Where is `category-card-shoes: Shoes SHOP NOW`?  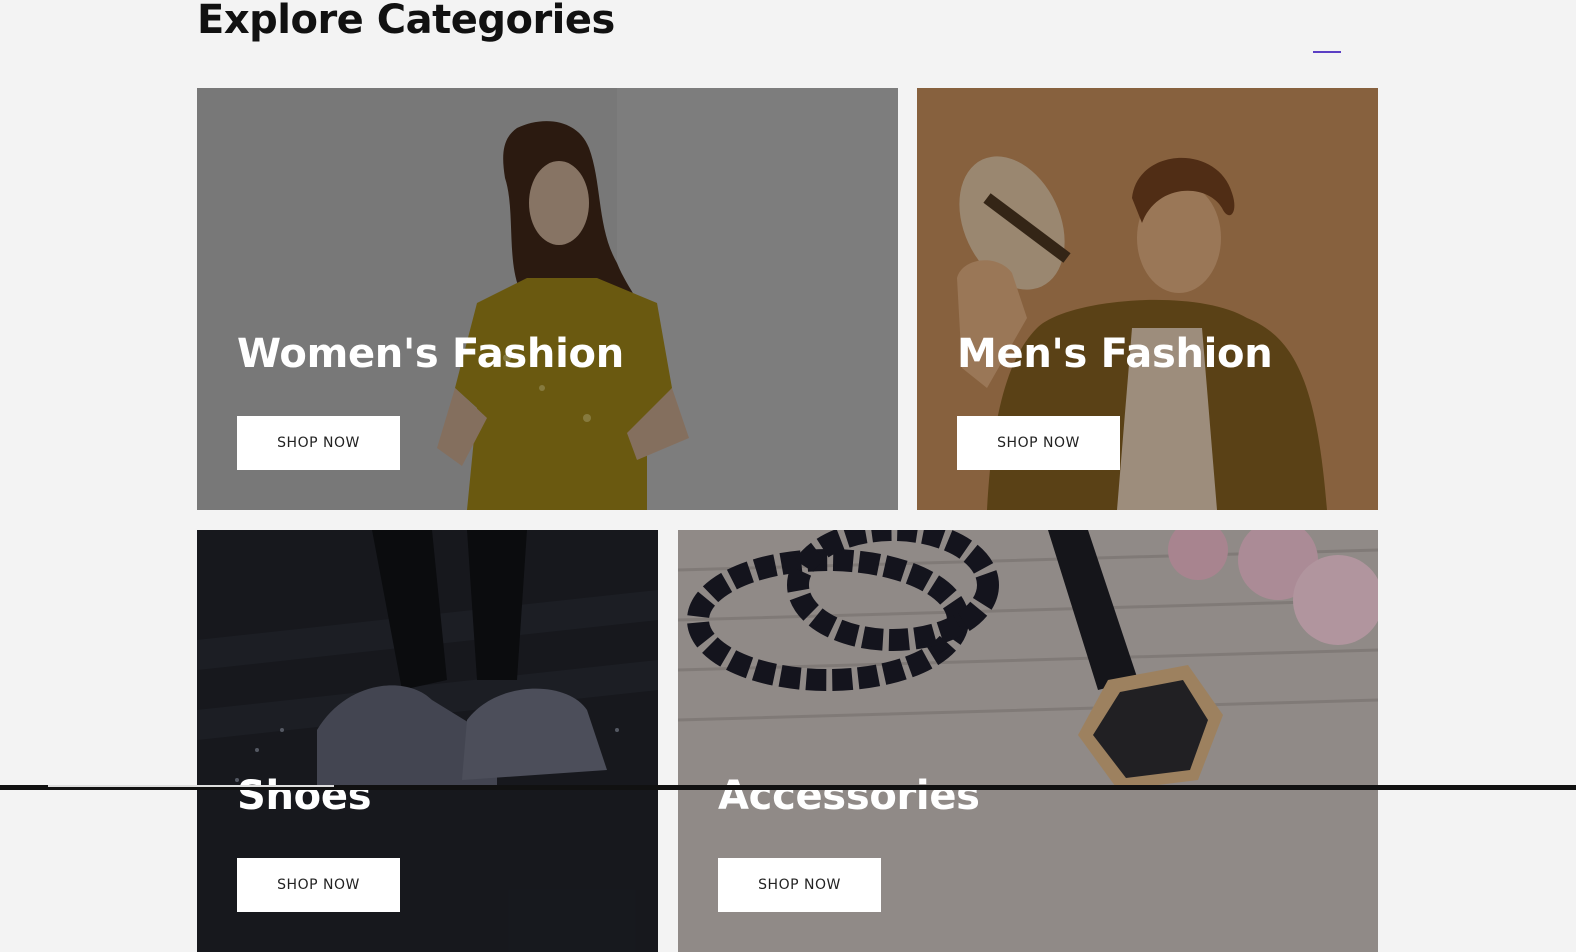
category-card-shoes: Shoes SHOP NOW is located at coordinates (427, 741).